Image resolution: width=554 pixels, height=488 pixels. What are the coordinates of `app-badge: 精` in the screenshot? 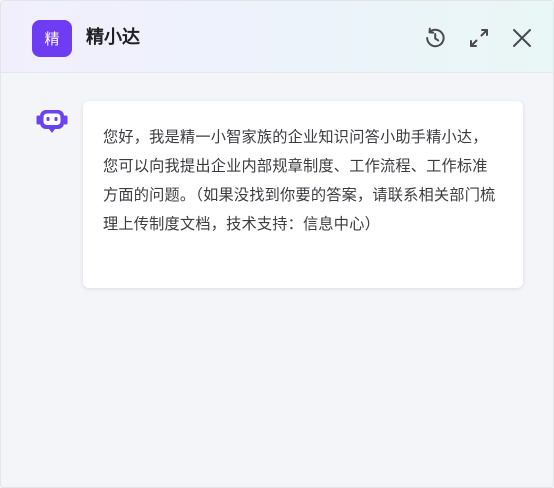 It's located at (52, 38).